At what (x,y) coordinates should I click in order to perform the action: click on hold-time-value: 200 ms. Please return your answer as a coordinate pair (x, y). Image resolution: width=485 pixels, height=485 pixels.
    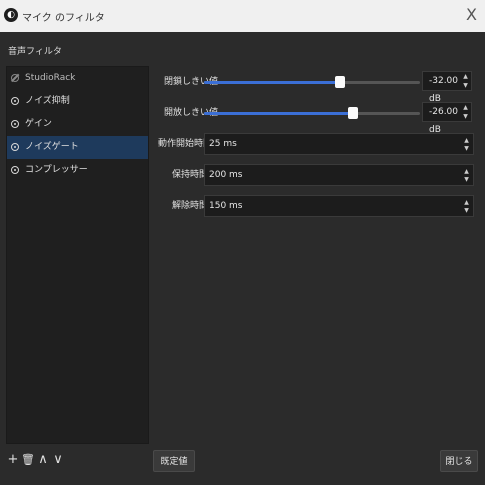
    Looking at the image, I should click on (226, 175).